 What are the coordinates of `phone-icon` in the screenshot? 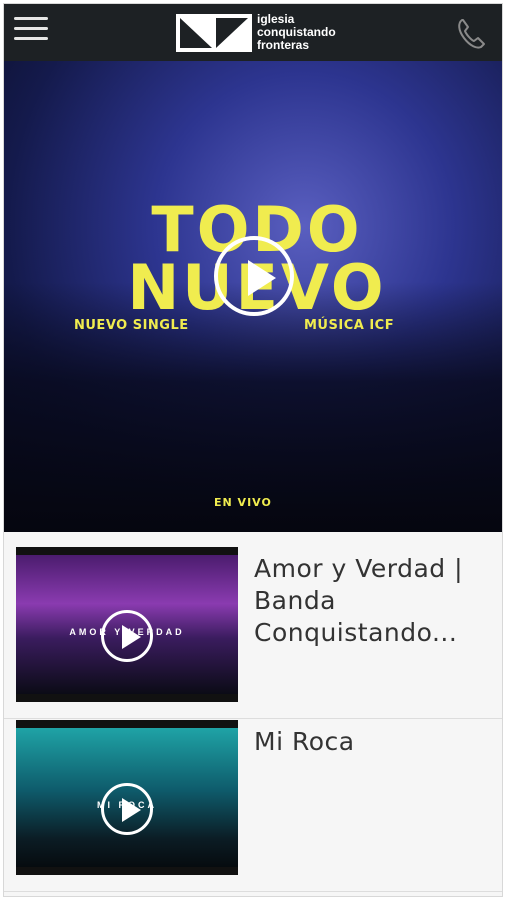 It's located at (471, 33).